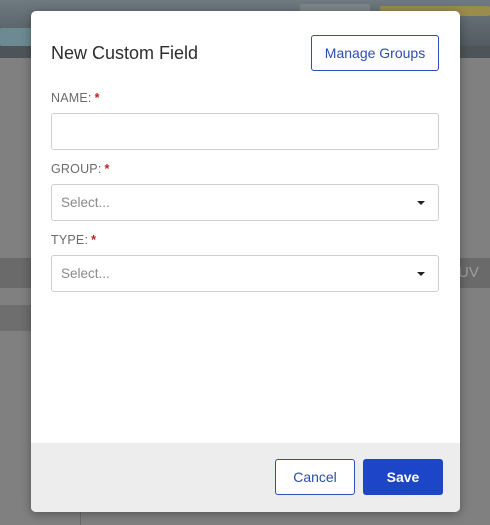 The height and width of the screenshot is (525, 490). I want to click on background-section-text: UV, so click(468, 272).